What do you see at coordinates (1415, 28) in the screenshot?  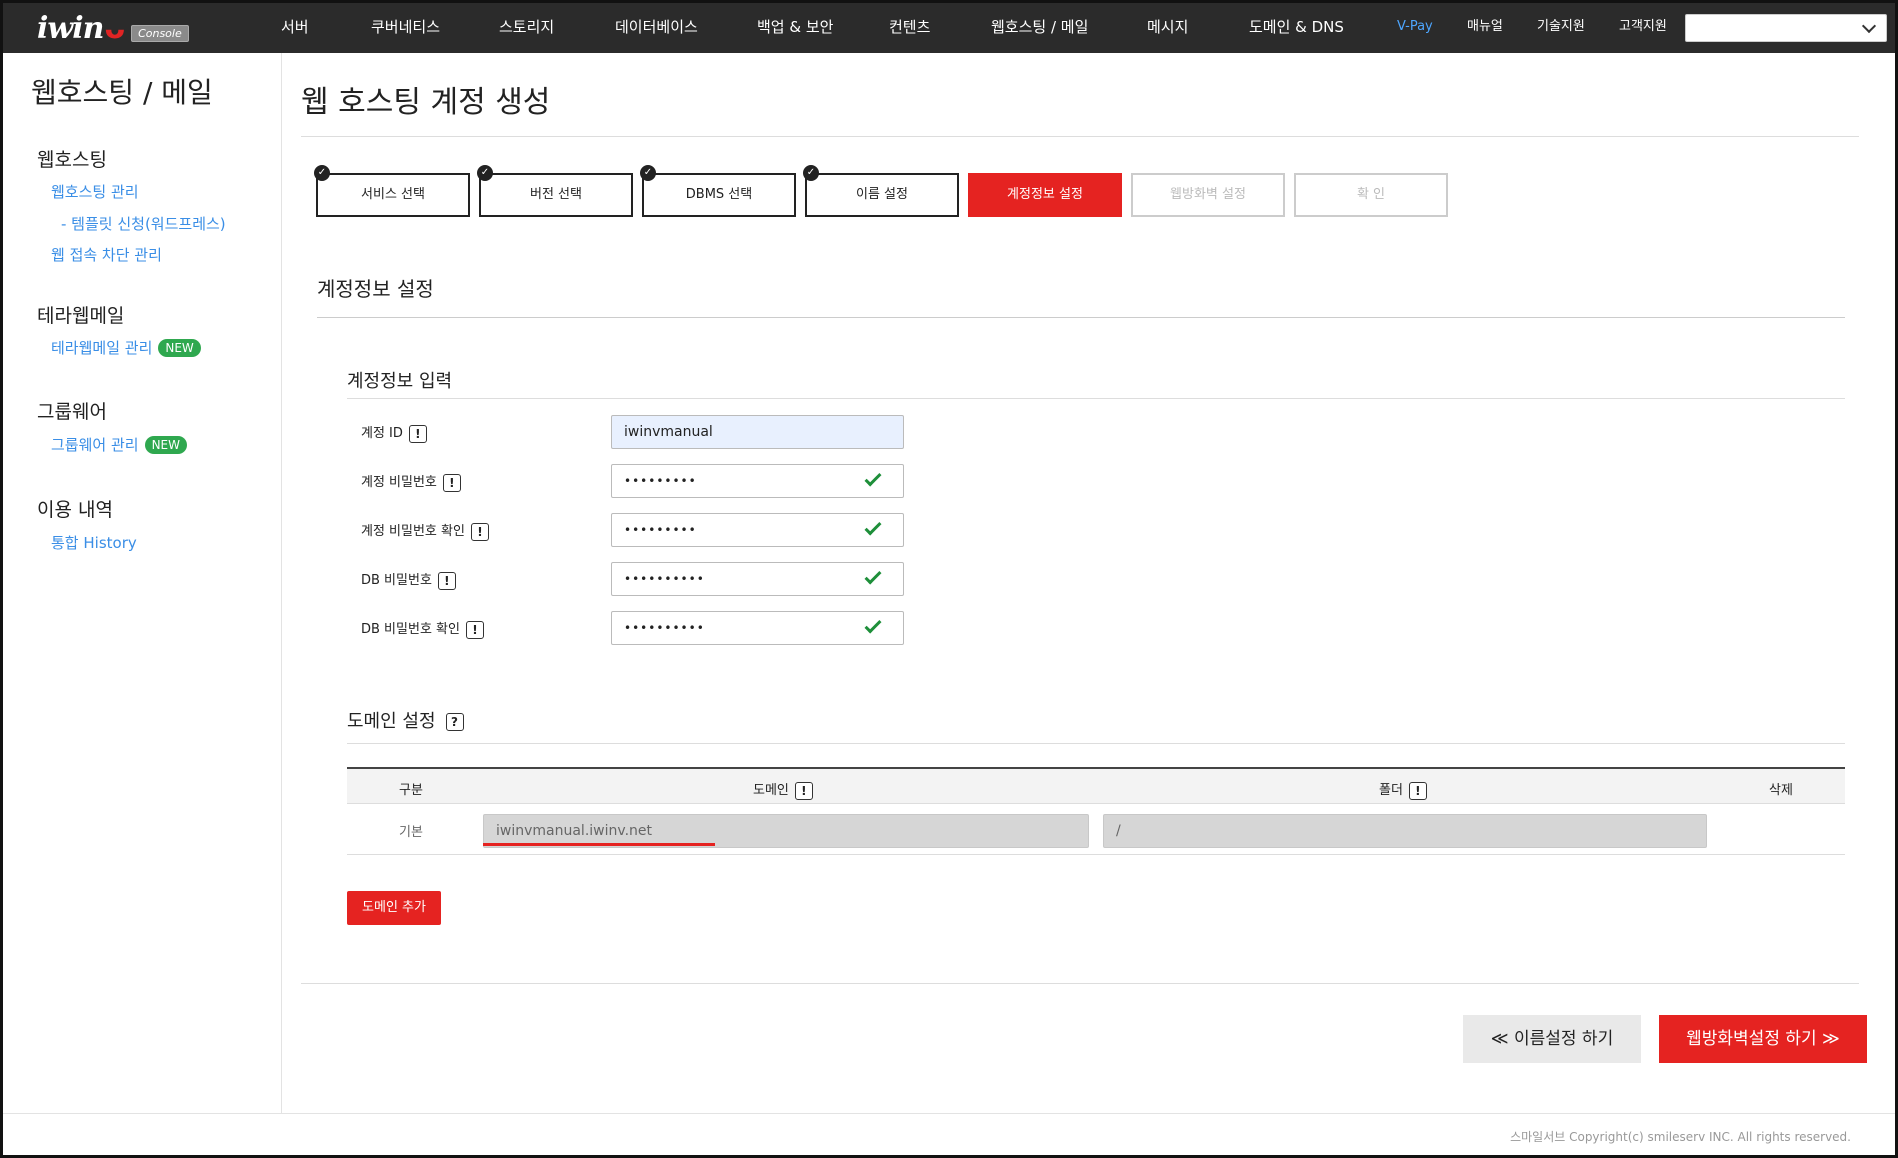 I see `nav-item-vpay: V-Pay` at bounding box center [1415, 28].